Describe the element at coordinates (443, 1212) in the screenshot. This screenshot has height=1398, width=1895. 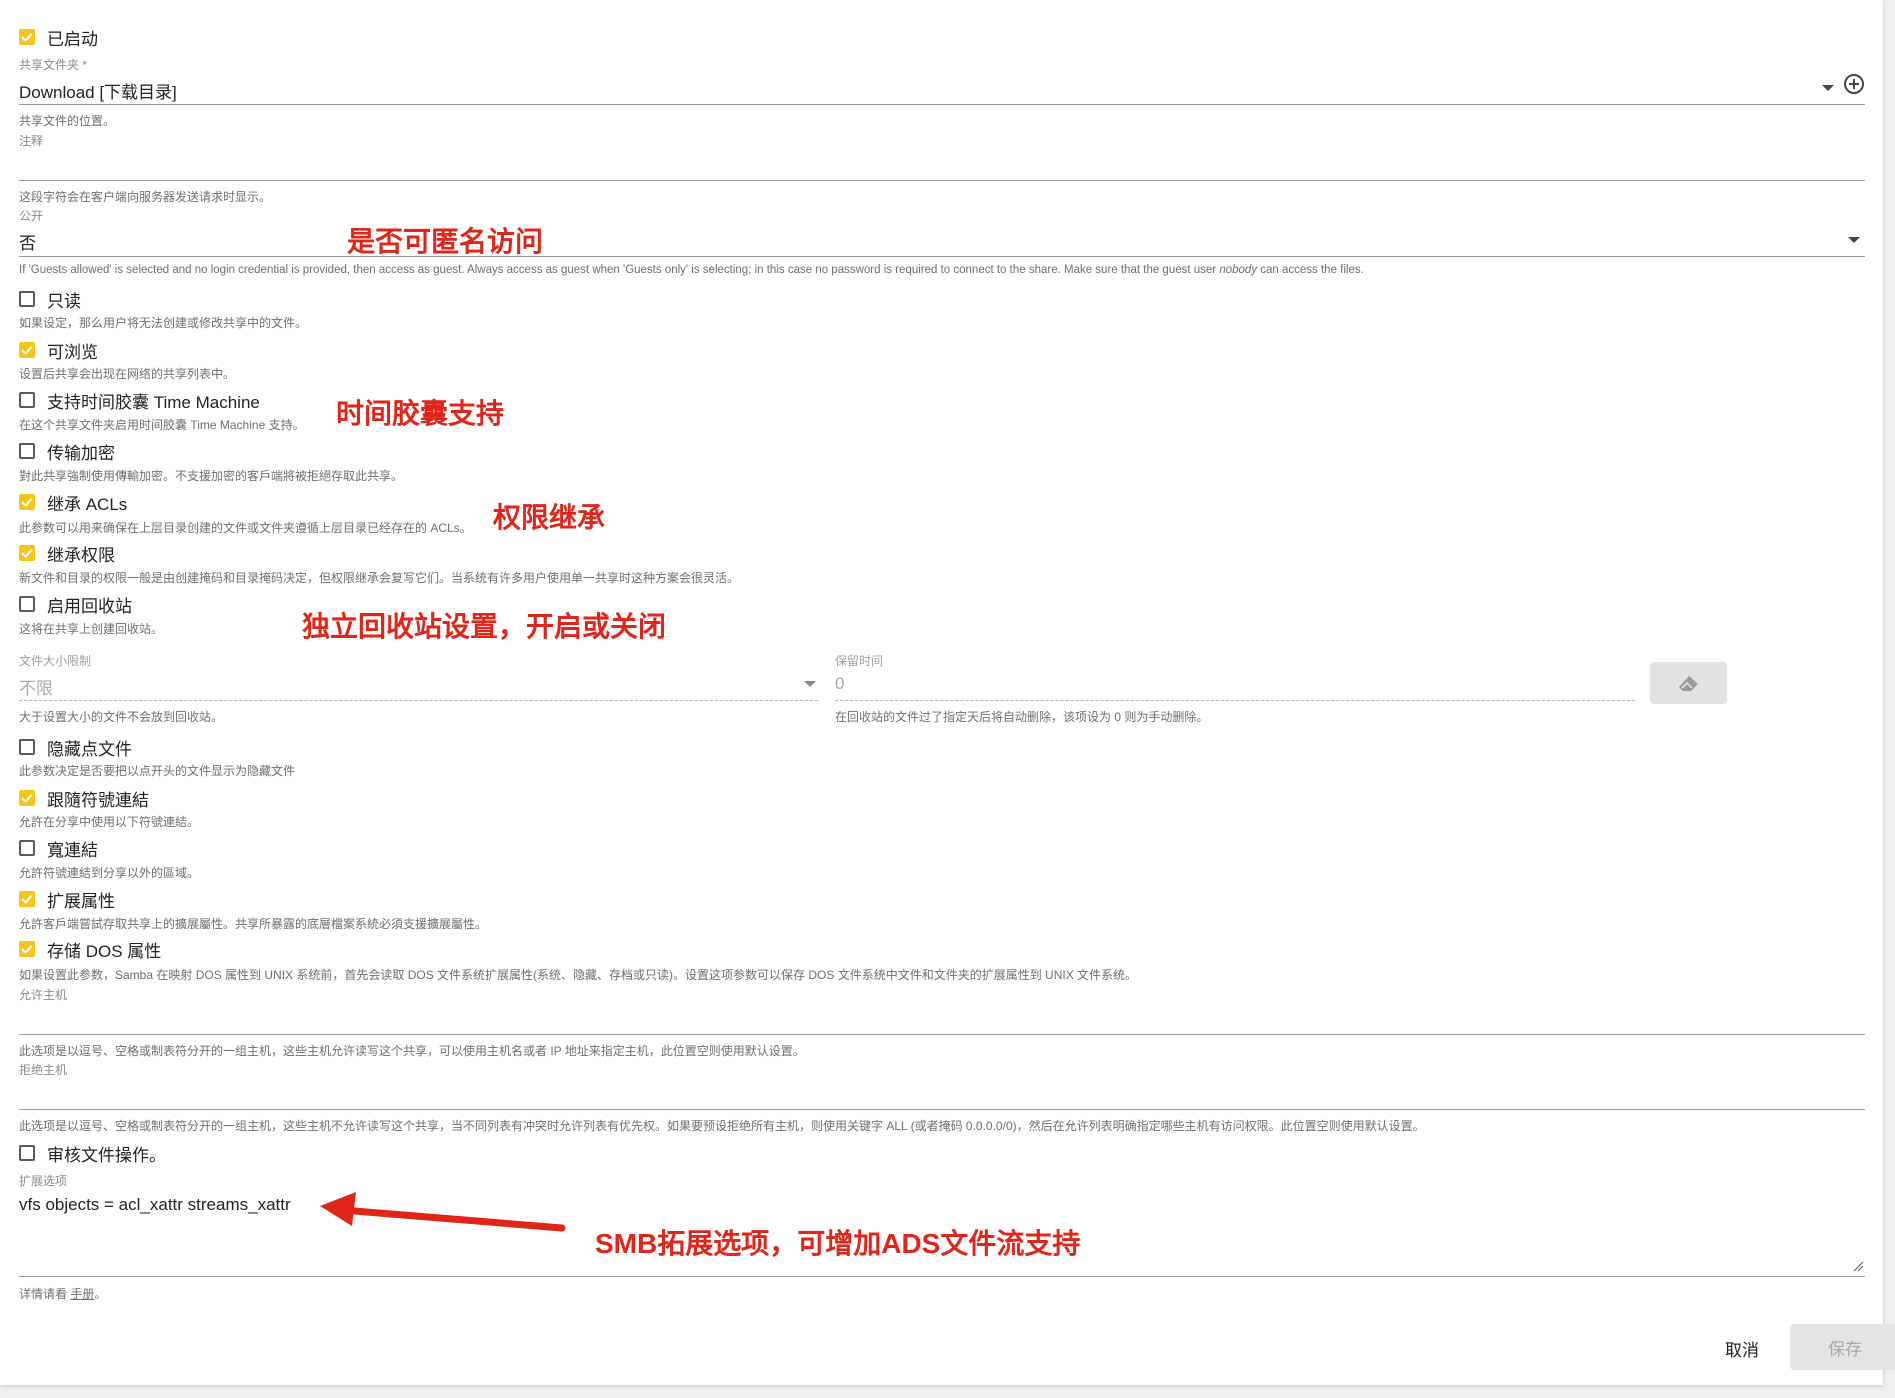
I see `annotation-arrow-icon` at that location.